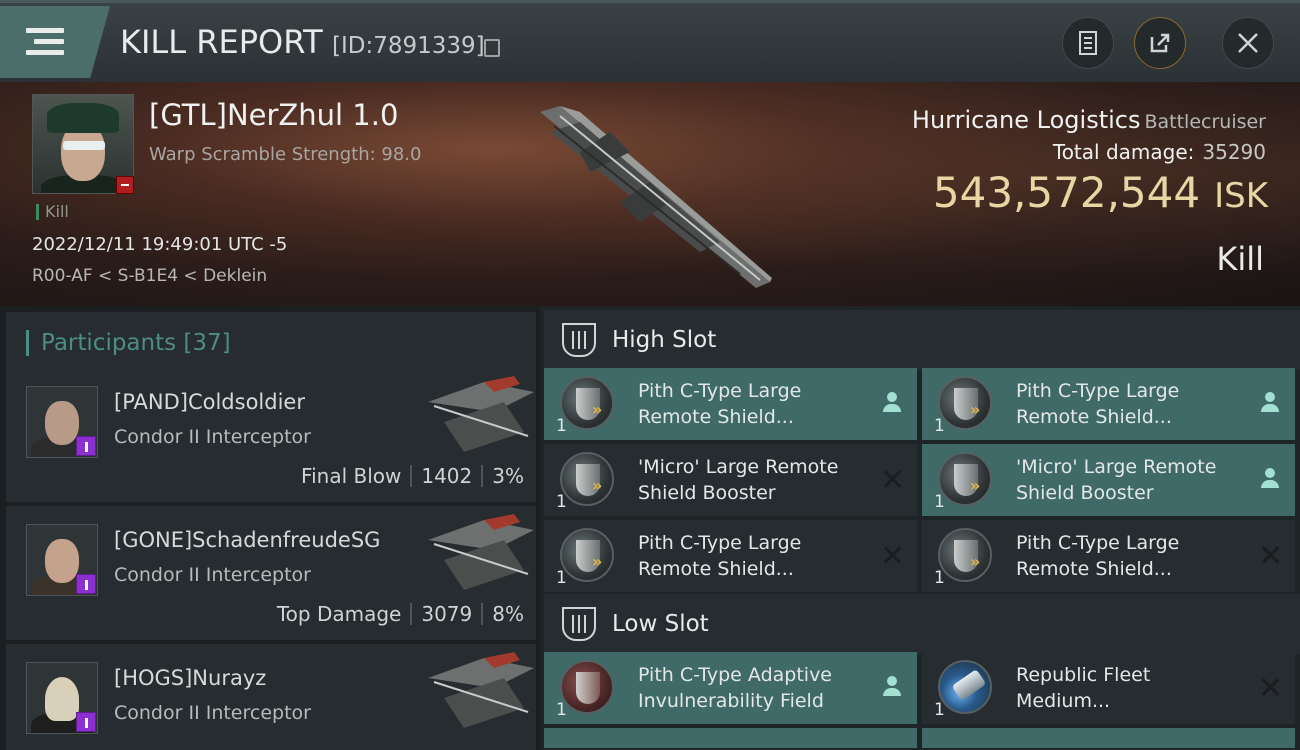  Describe the element at coordinates (664, 340) in the screenshot. I see `high-slot-label: High Slot` at that location.